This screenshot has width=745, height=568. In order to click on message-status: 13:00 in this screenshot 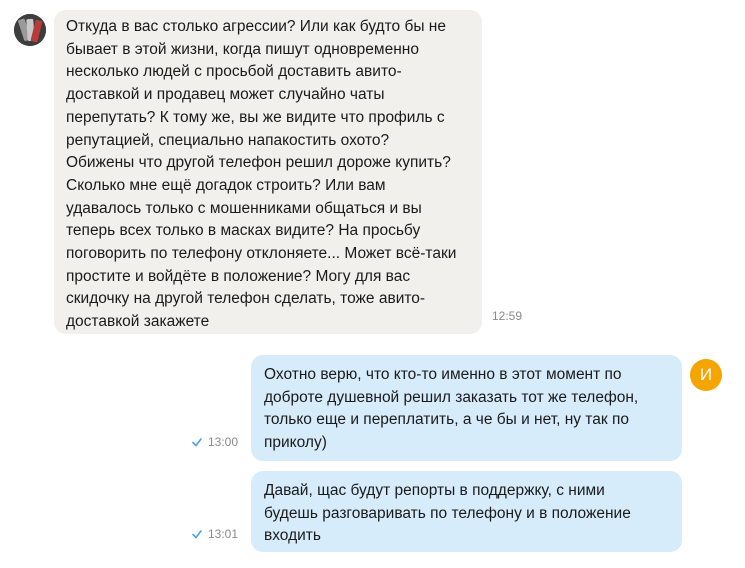, I will do `click(215, 442)`.